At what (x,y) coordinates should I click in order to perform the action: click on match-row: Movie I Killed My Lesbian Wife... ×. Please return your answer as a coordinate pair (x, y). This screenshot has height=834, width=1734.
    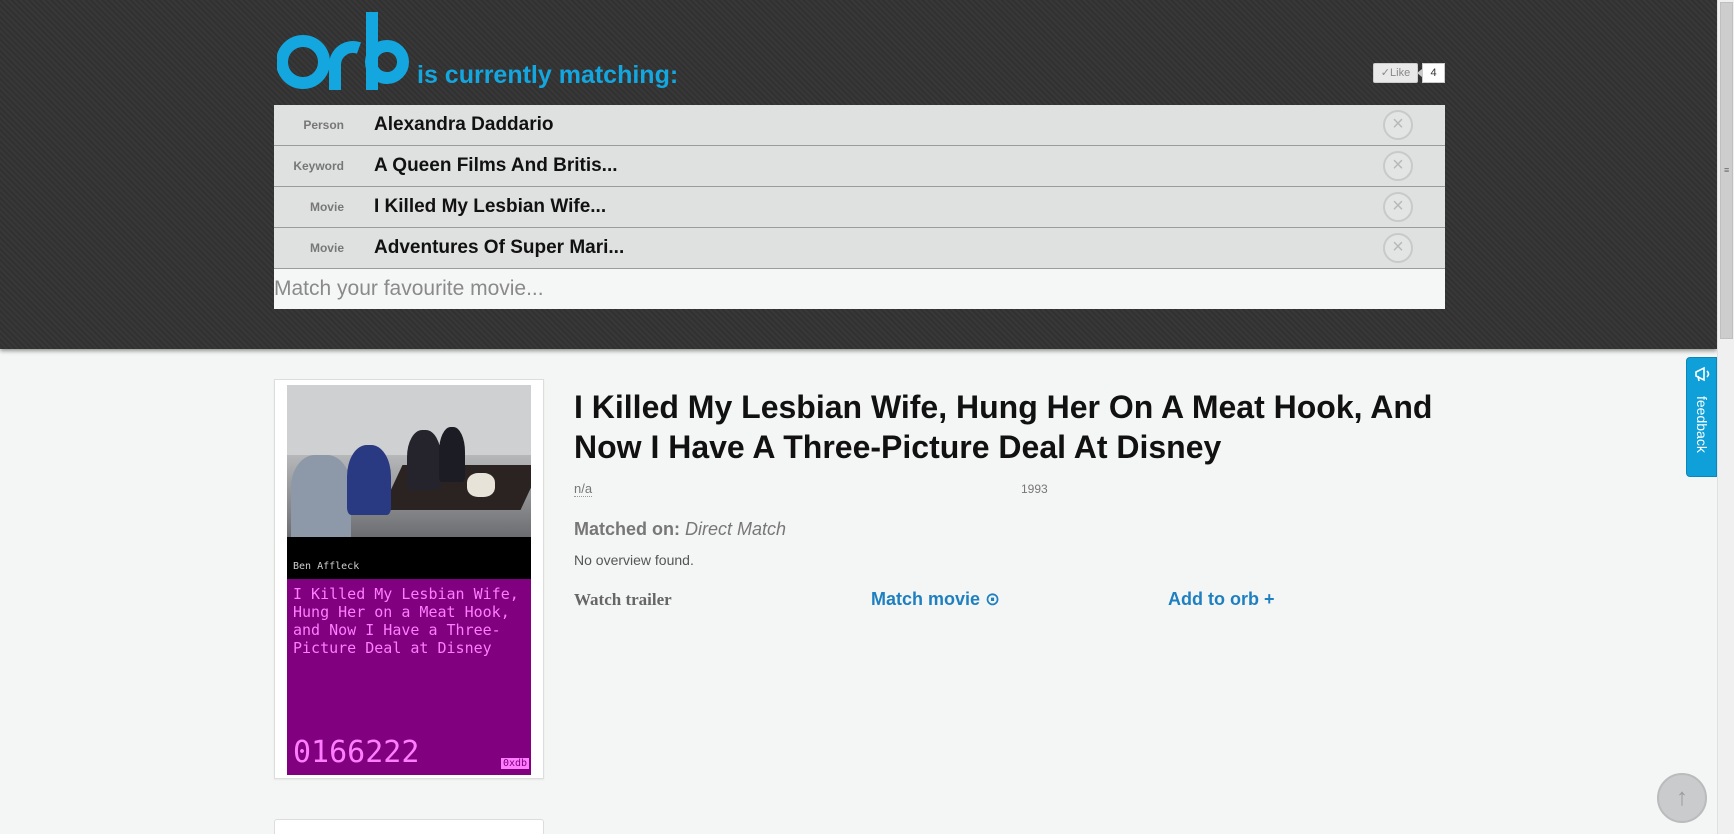
    Looking at the image, I should click on (859, 207).